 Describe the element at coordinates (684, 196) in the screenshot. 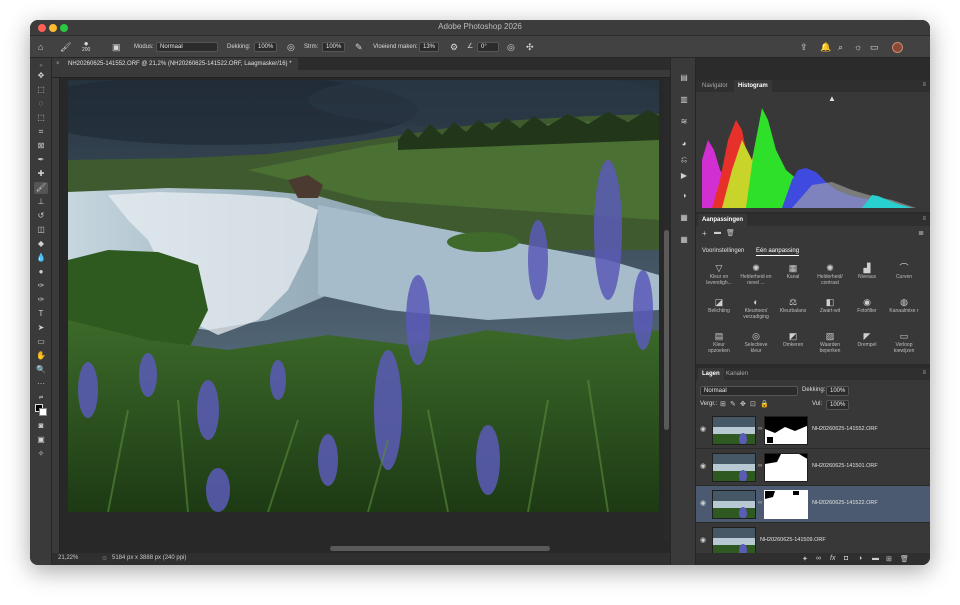

I see `color-icon: ◑` at that location.